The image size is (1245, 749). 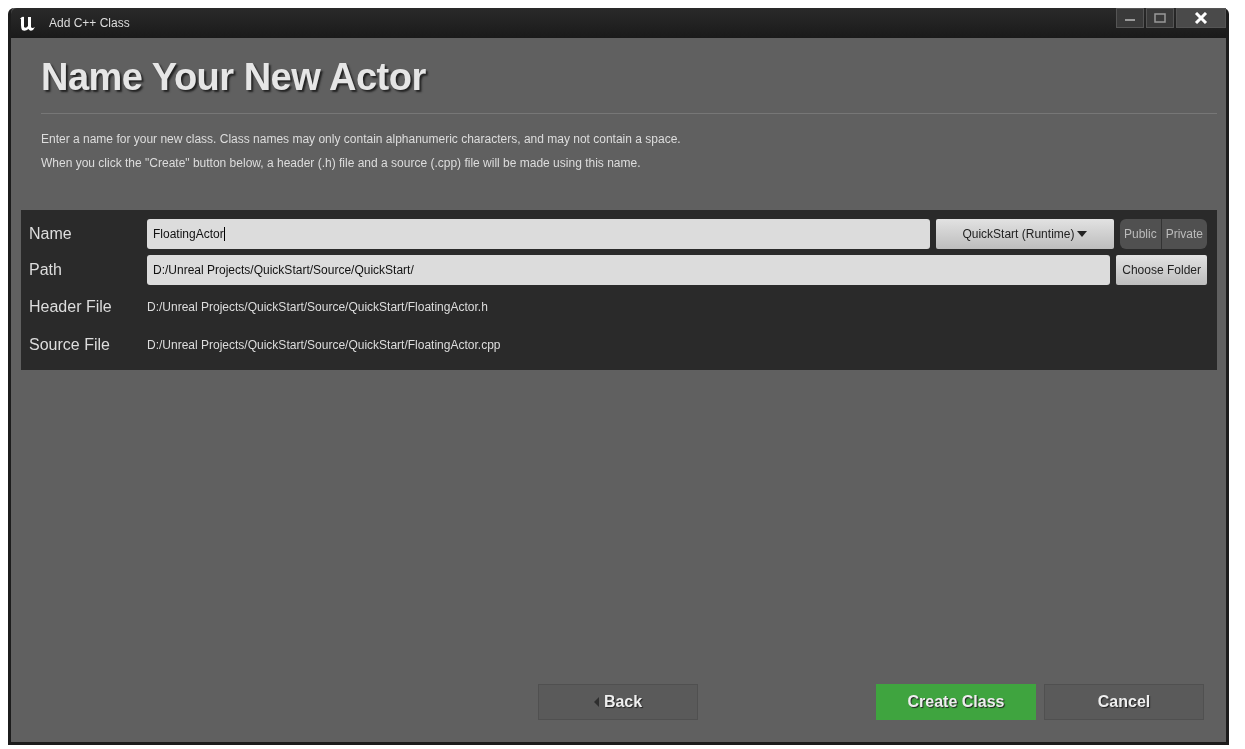 What do you see at coordinates (1024, 234) in the screenshot?
I see `module-dropdown: QuickStart (Runtime)` at bounding box center [1024, 234].